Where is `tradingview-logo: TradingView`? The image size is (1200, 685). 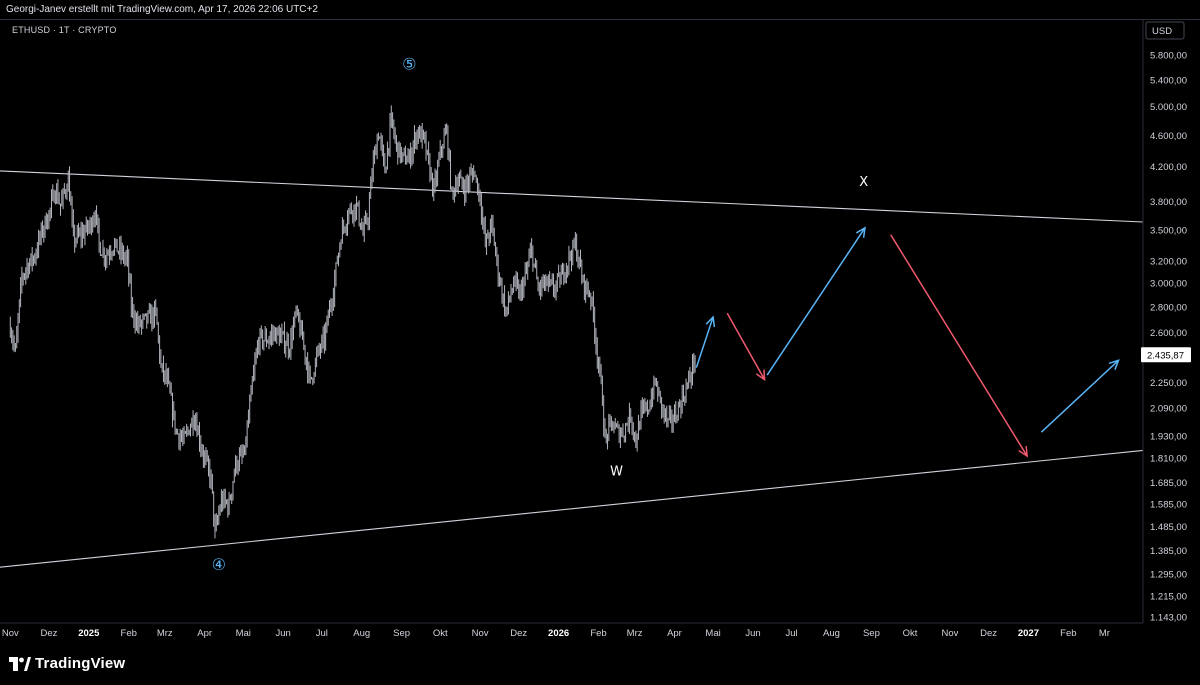 tradingview-logo: TradingView is located at coordinates (67, 663).